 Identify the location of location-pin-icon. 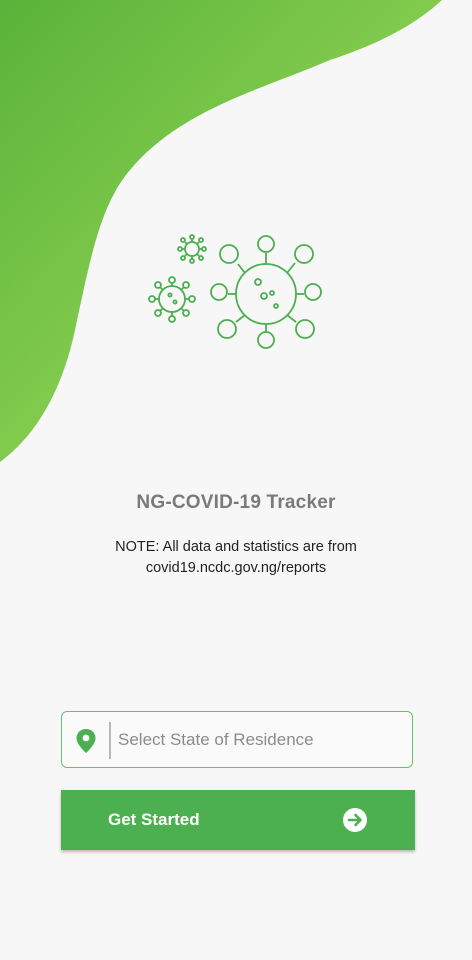
(86, 741).